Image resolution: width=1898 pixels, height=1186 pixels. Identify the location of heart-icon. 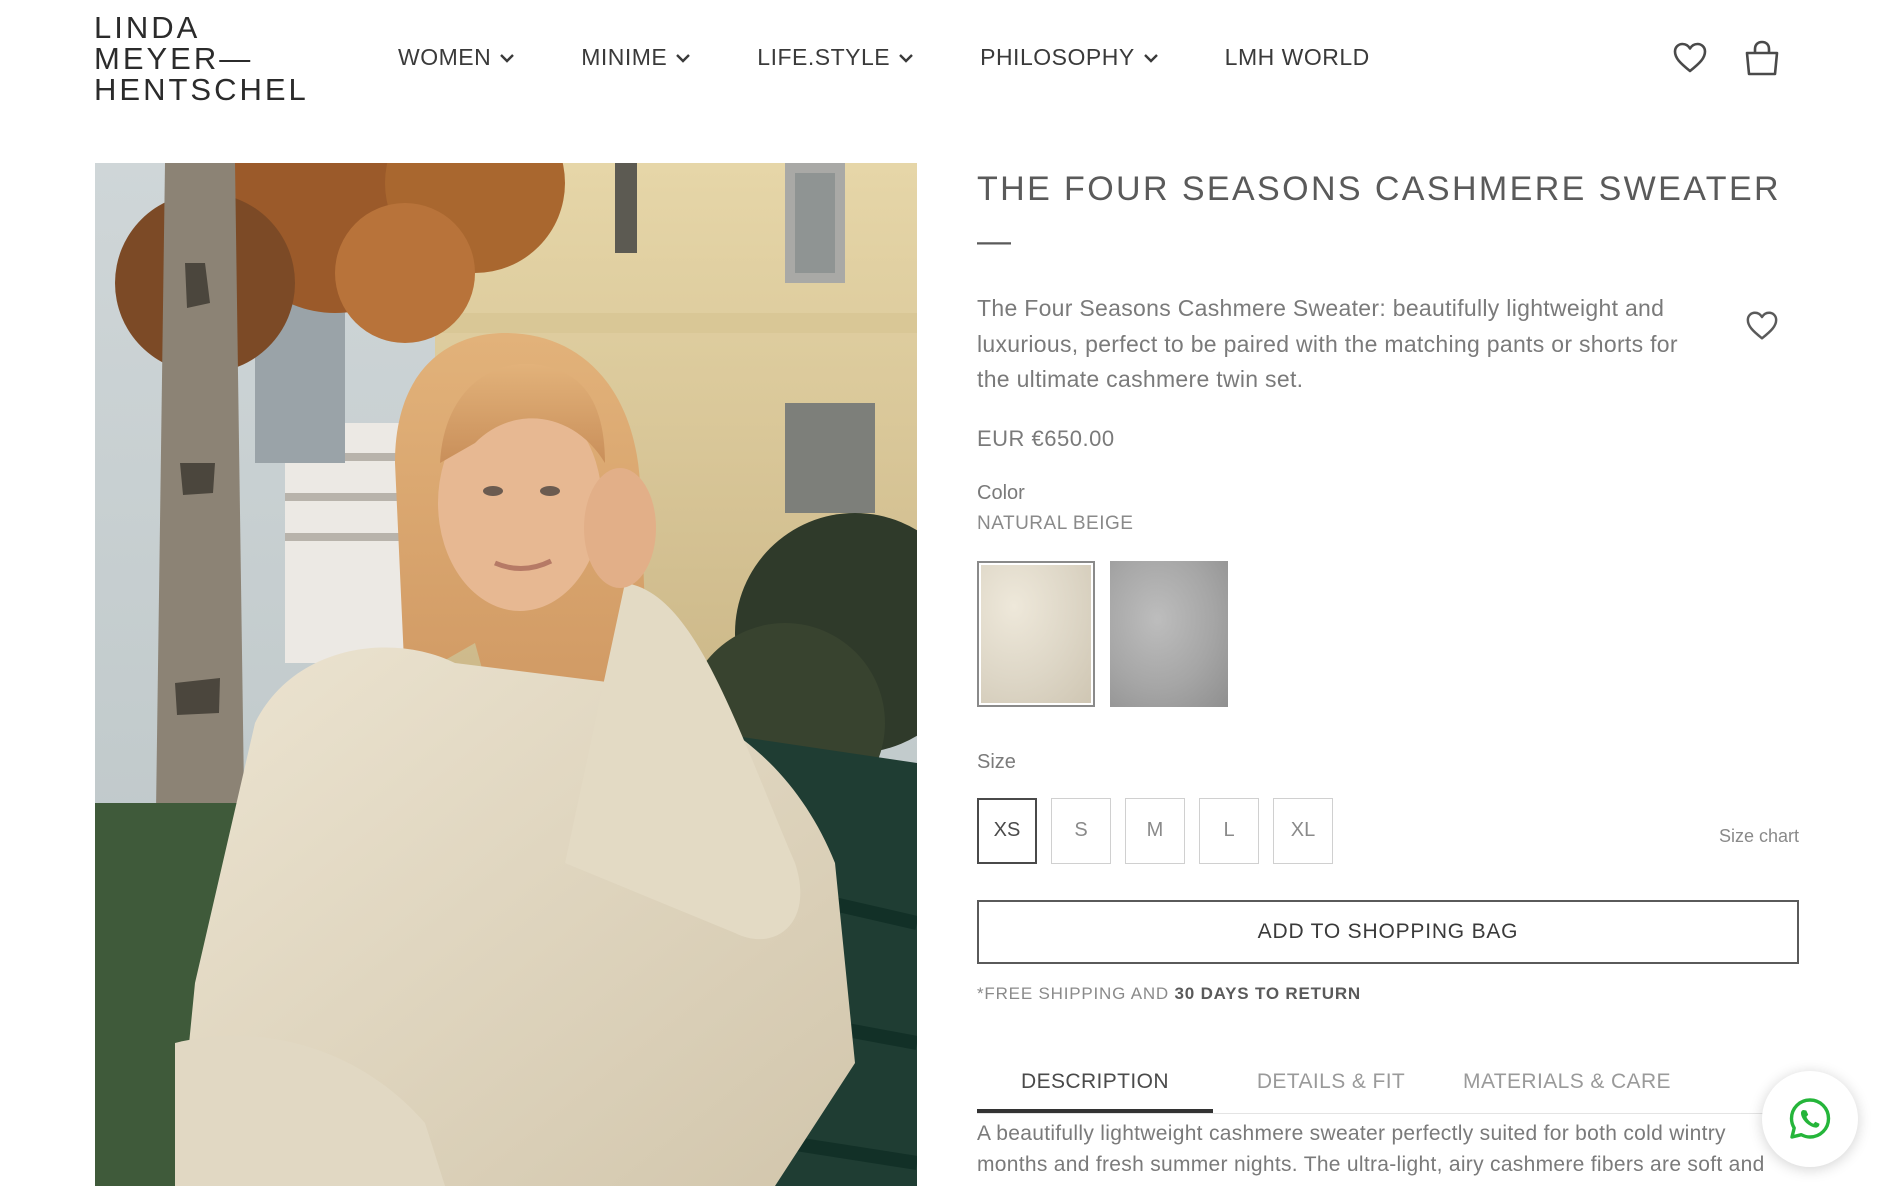
(1690, 58).